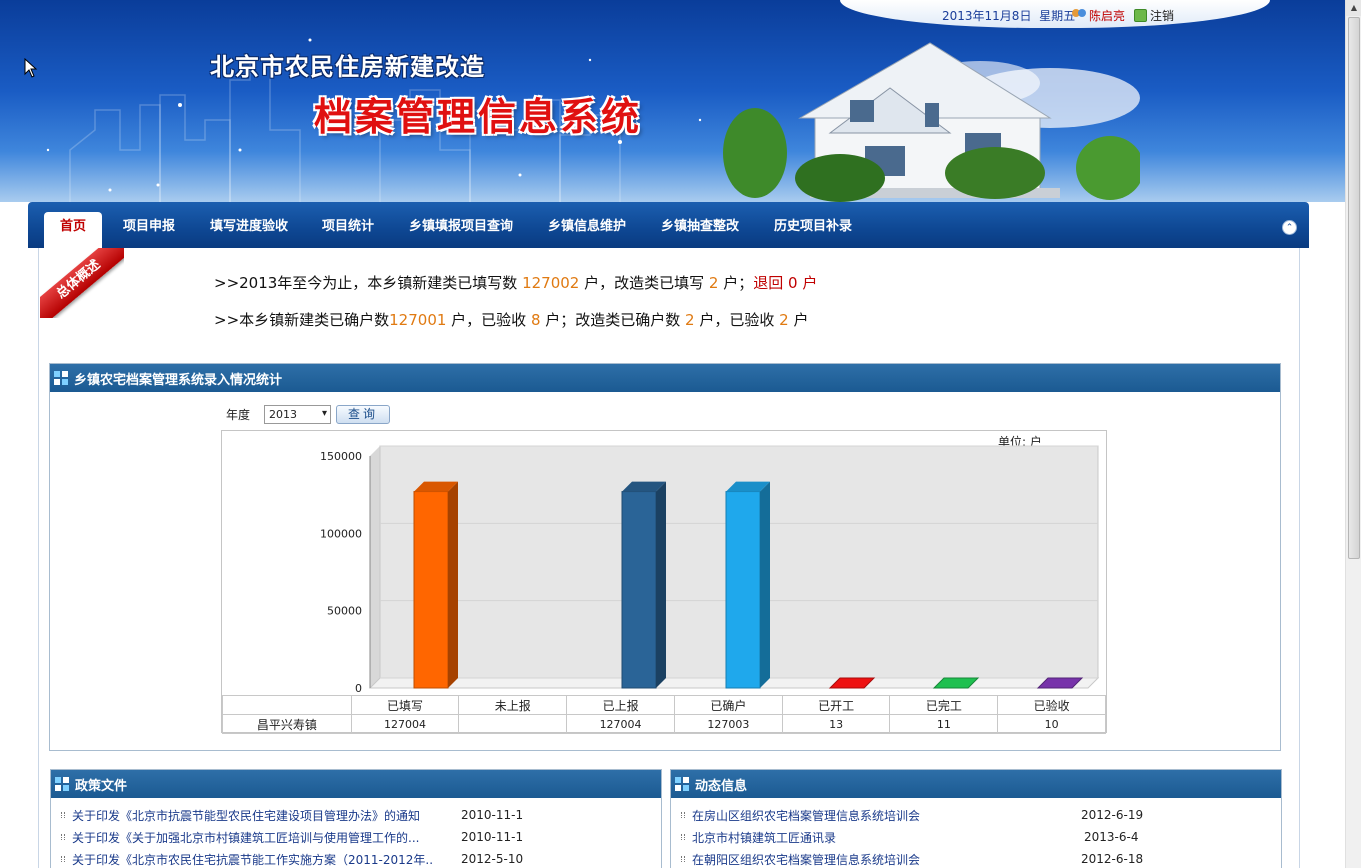 Image resolution: width=1361 pixels, height=868 pixels. Describe the element at coordinates (836, 724) in the screenshot. I see `value-label: 13` at that location.